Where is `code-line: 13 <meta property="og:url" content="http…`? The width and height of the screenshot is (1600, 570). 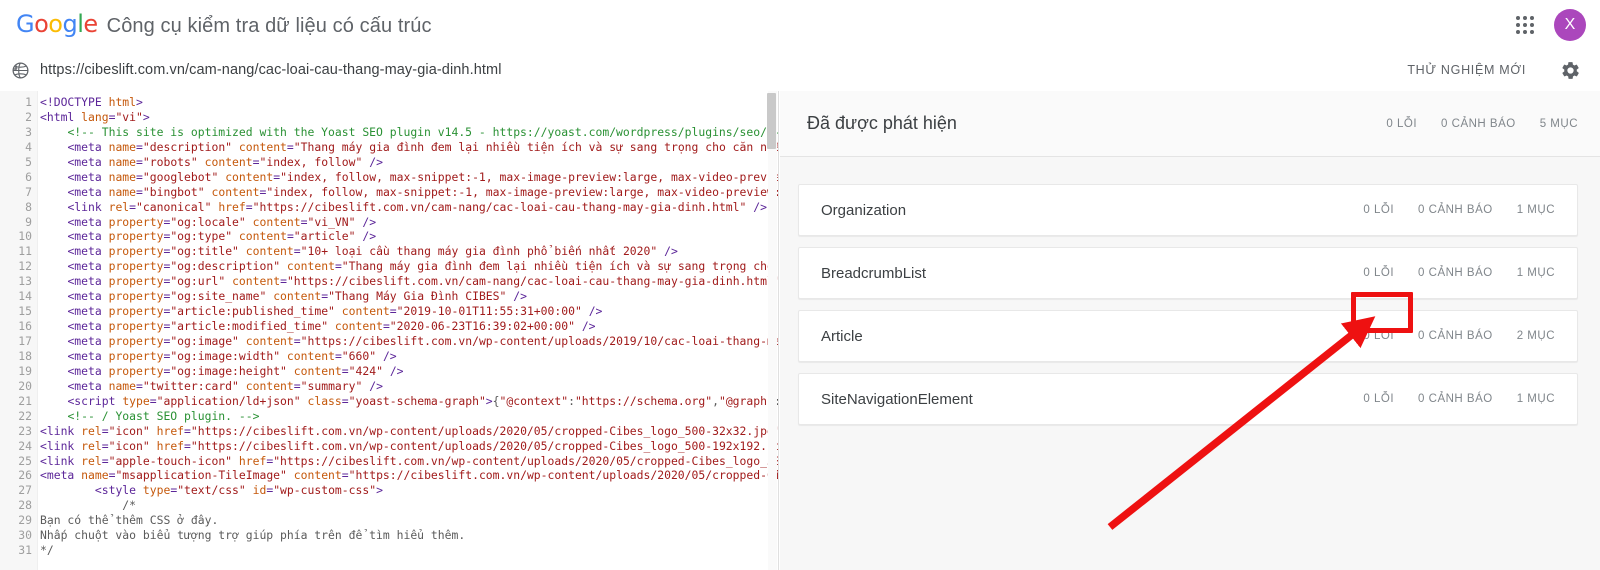
code-line: 13 <meta property="og:url" content="http… is located at coordinates (389, 281).